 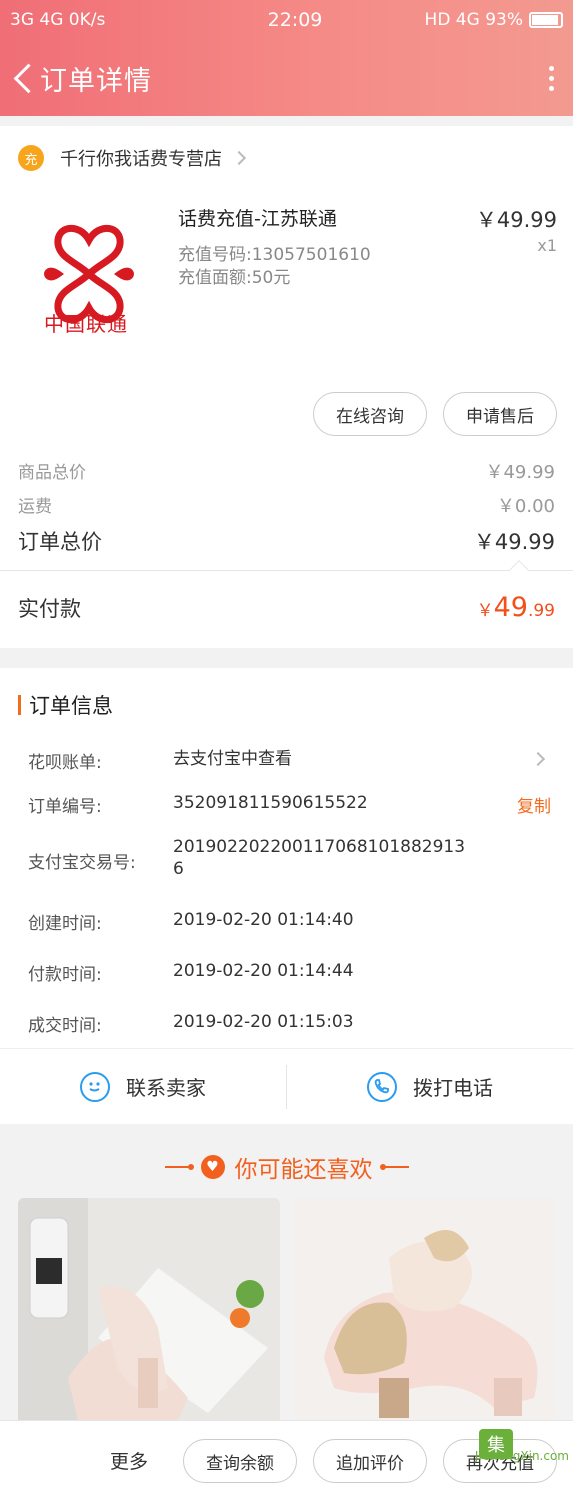 I want to click on watermark-text: JiChengXin.com, so click(x=521, y=1456).